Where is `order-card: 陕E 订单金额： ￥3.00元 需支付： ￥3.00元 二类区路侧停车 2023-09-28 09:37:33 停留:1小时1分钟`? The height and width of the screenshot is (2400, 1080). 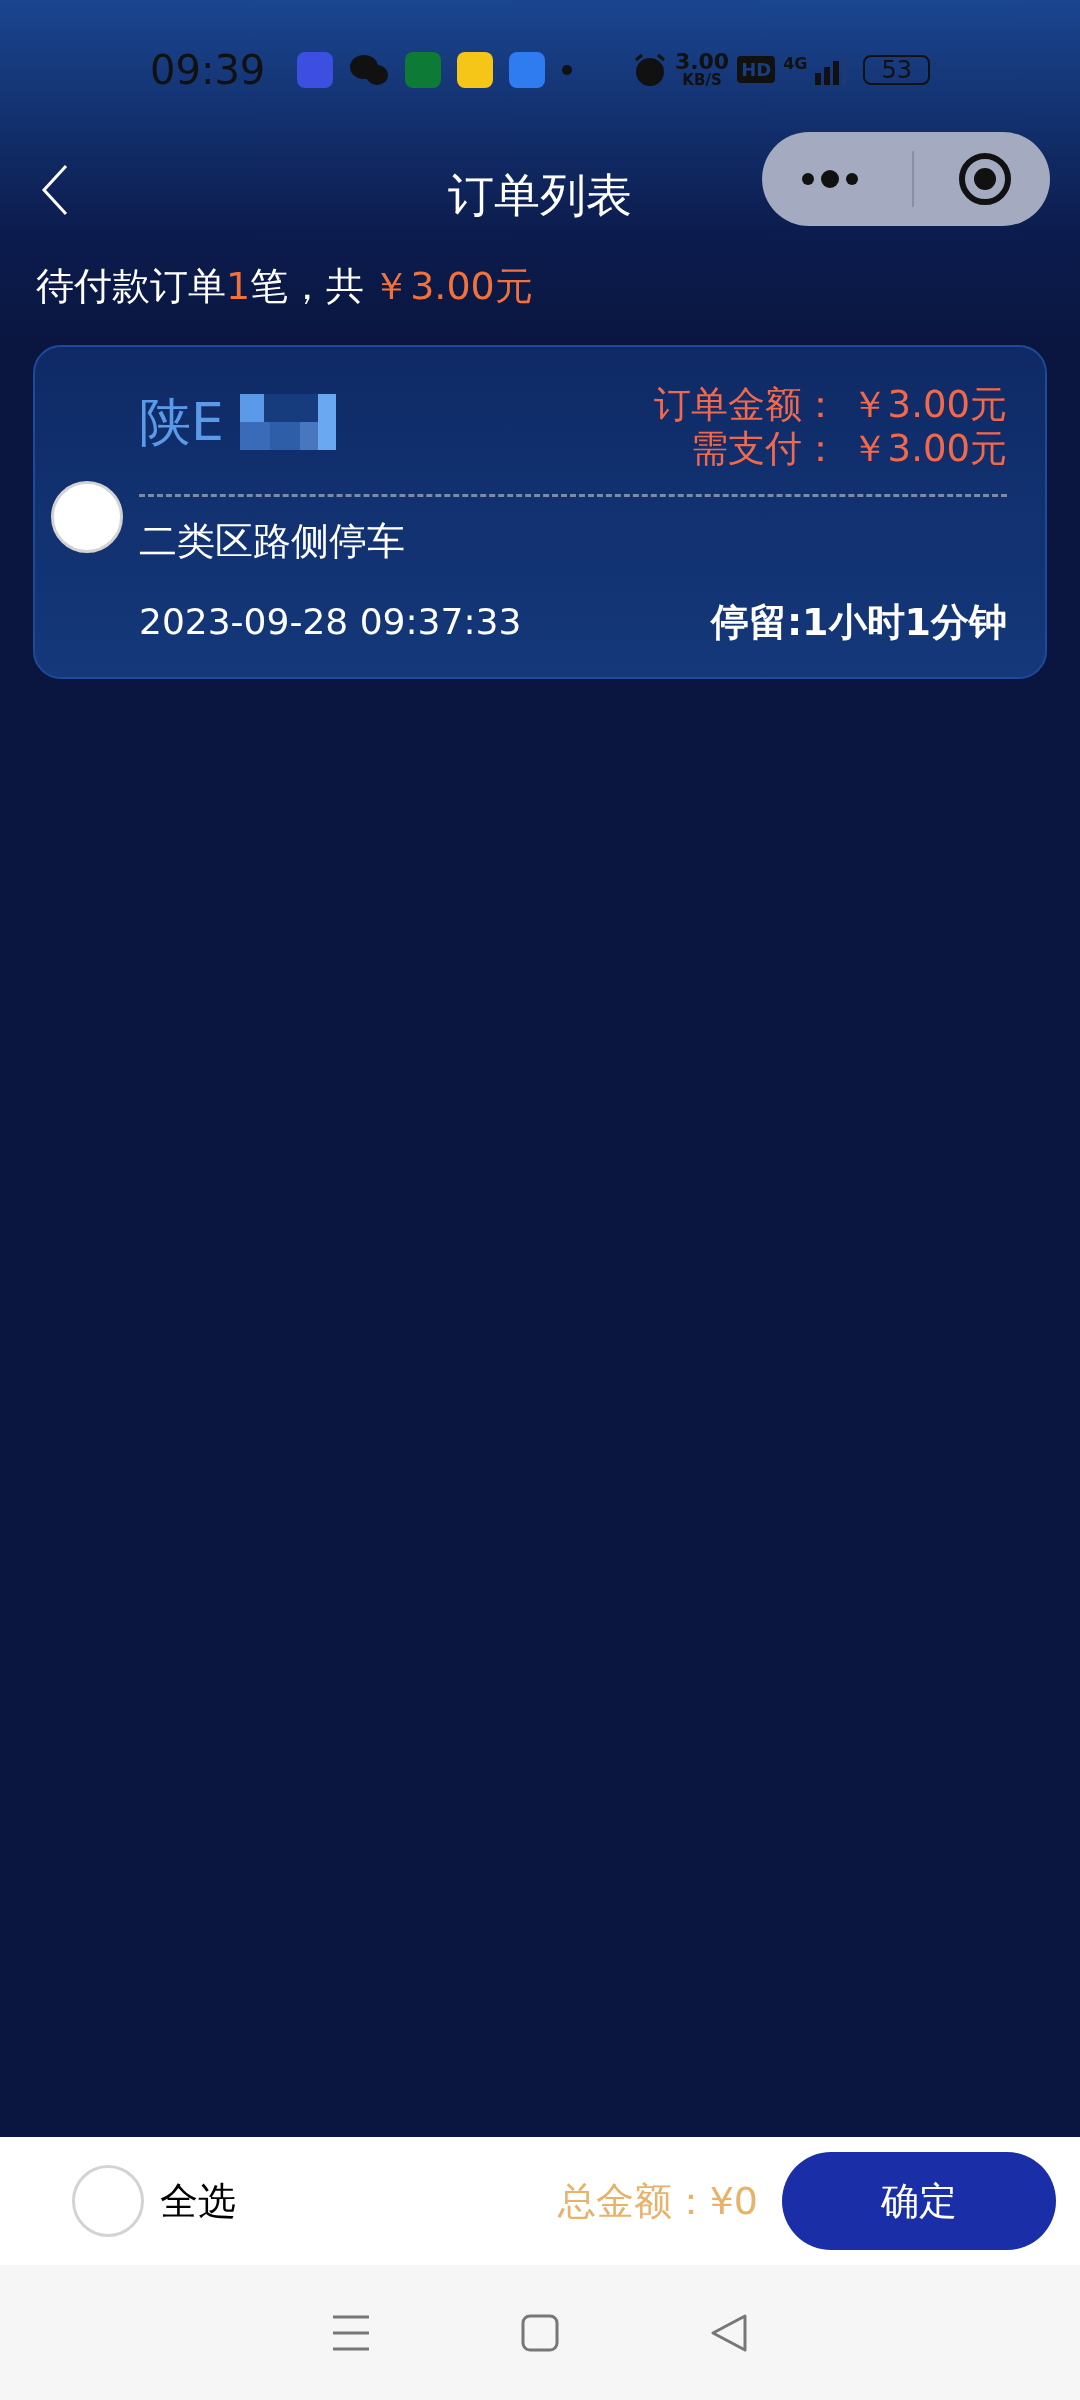
order-card: 陕E 订单金额： ￥3.00元 需支付： ￥3.00元 二类区路侧停车 2023-09-28 09:37:33 停留:1小时1分钟 is located at coordinates (540, 512).